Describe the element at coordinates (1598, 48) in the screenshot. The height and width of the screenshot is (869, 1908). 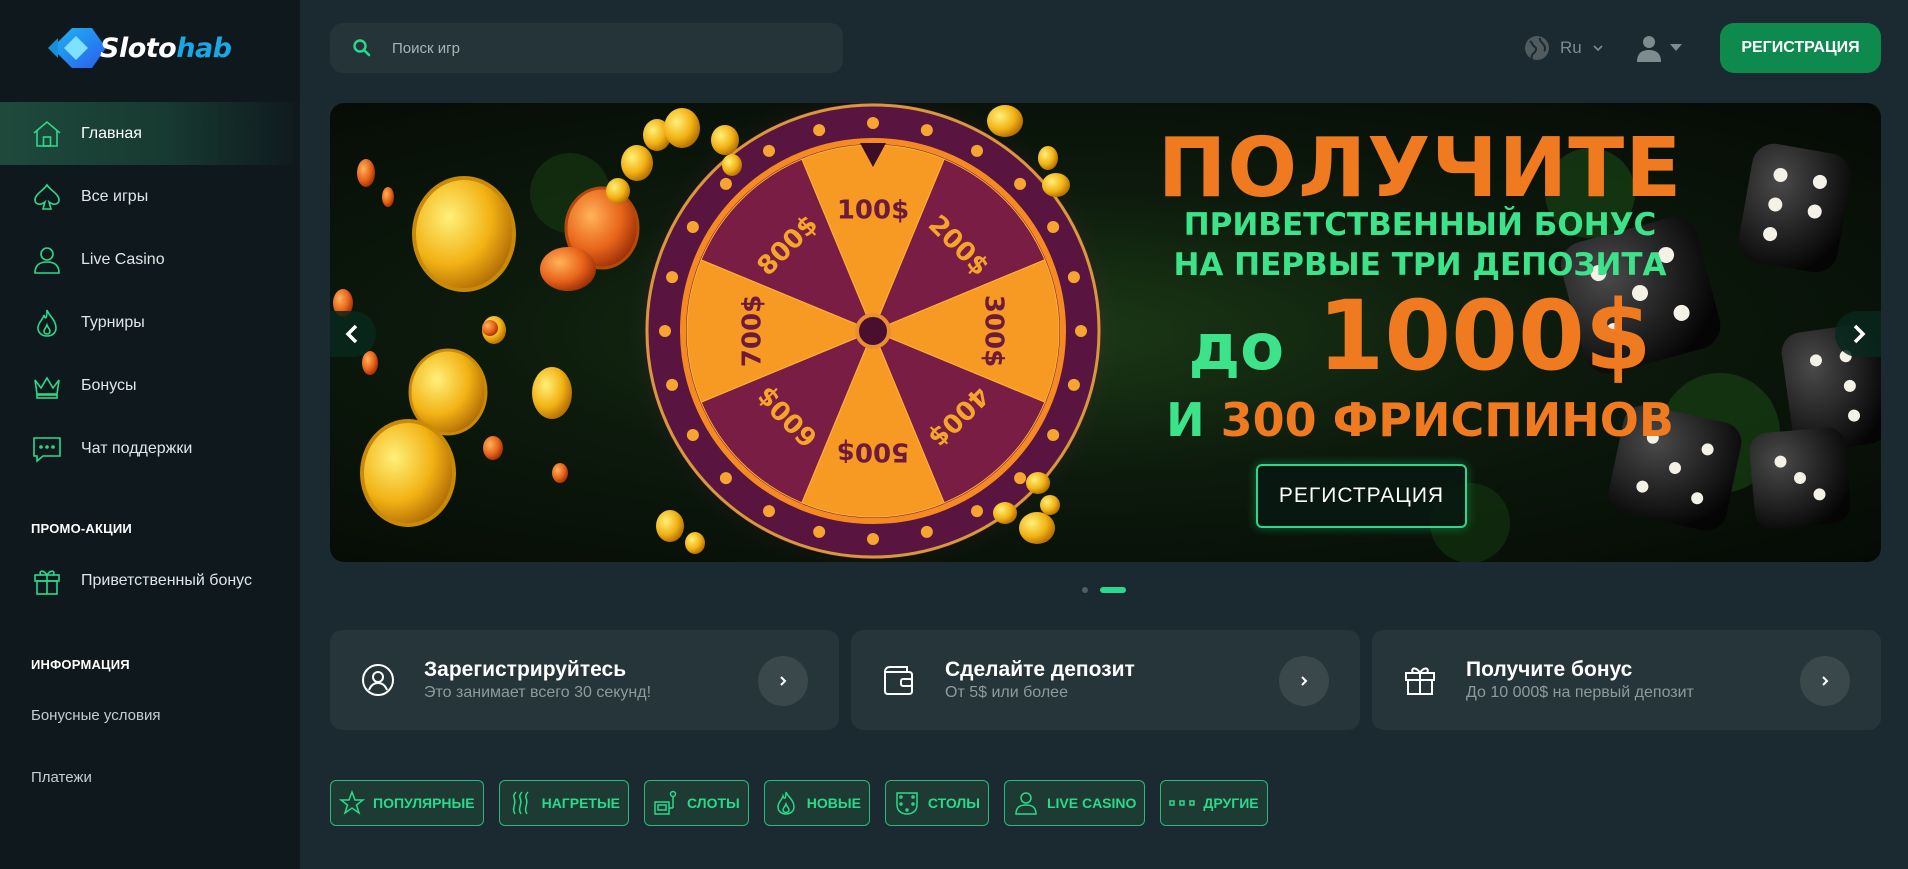
I see `chevron-down-icon` at that location.